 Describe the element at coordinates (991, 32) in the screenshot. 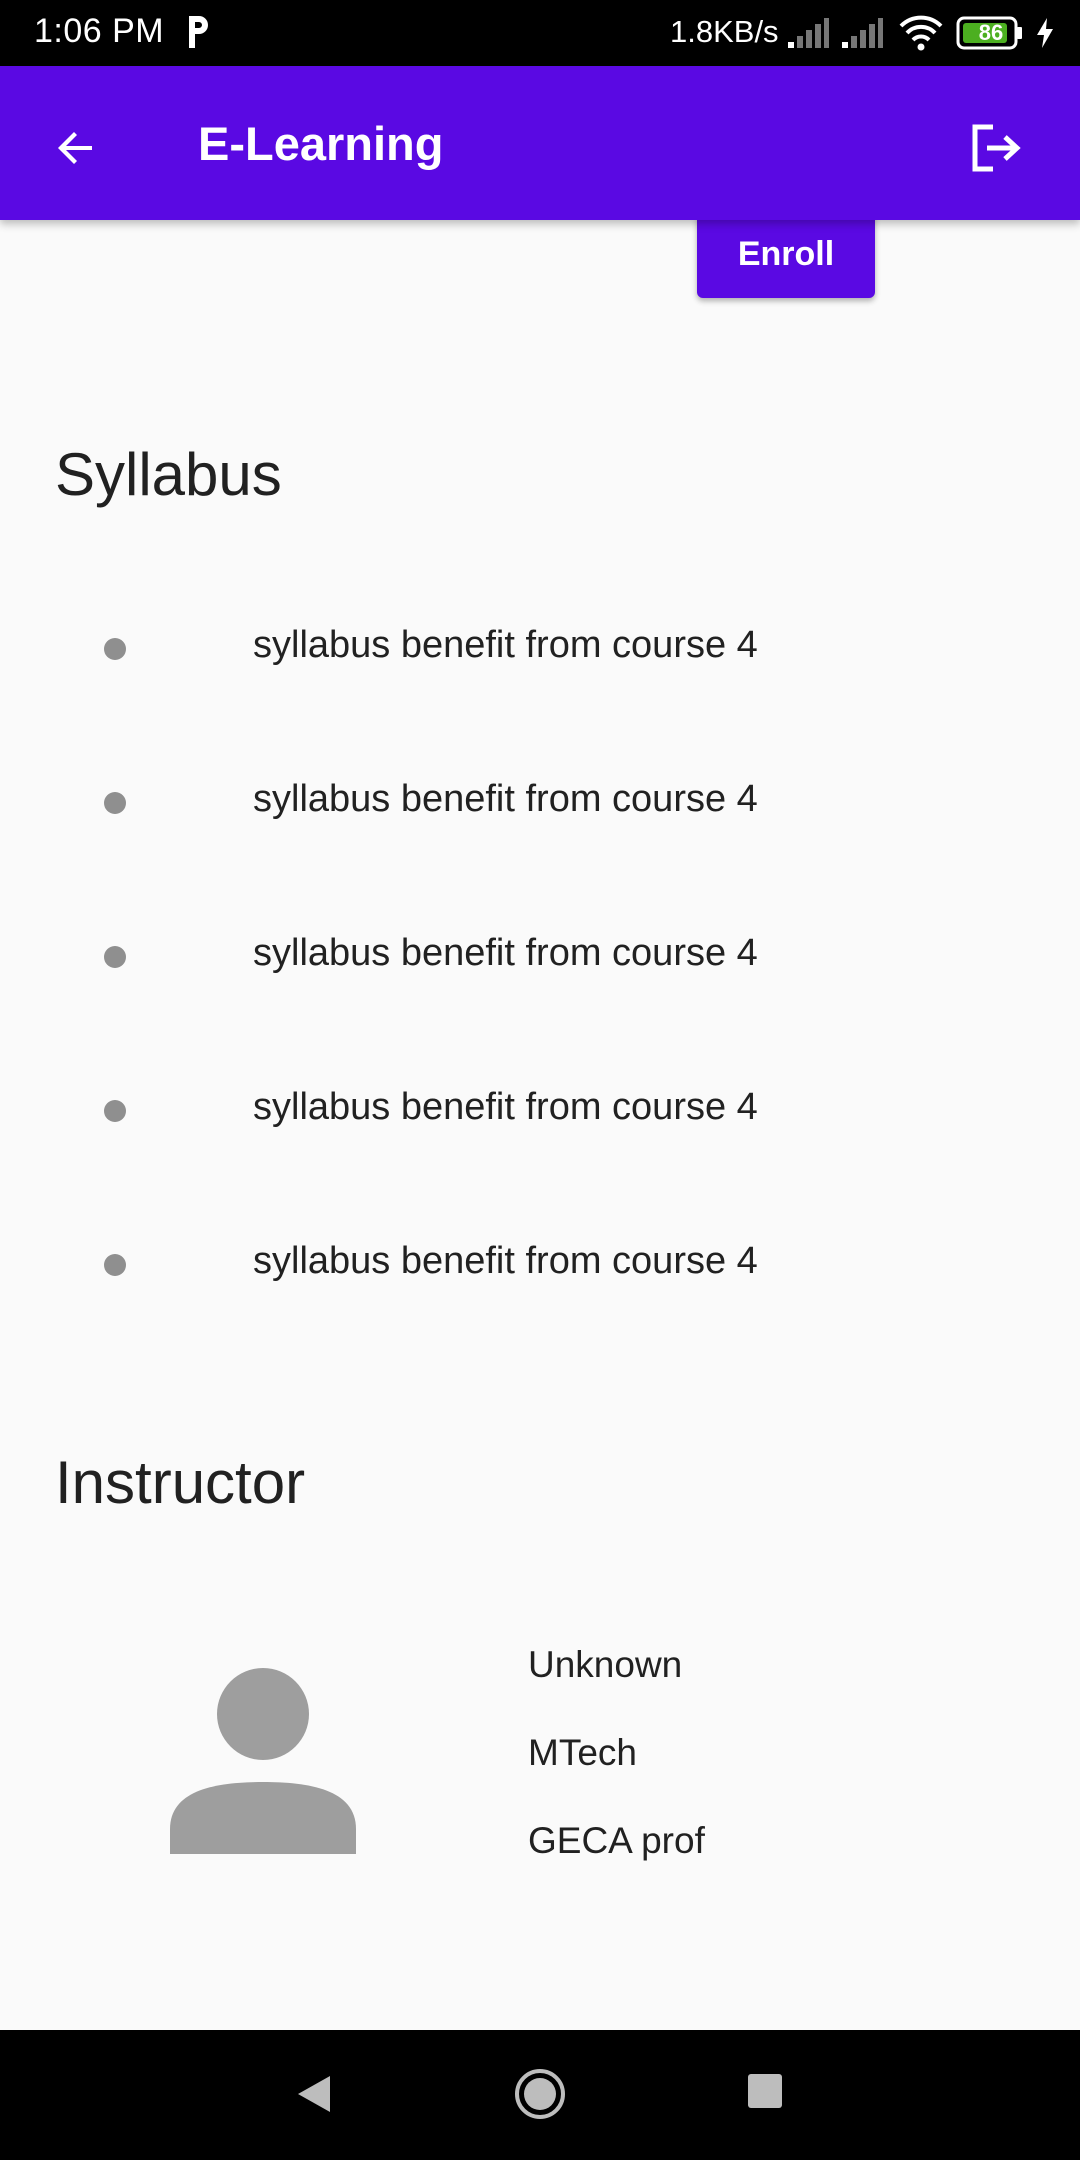

I see `battery-level: 86` at that location.